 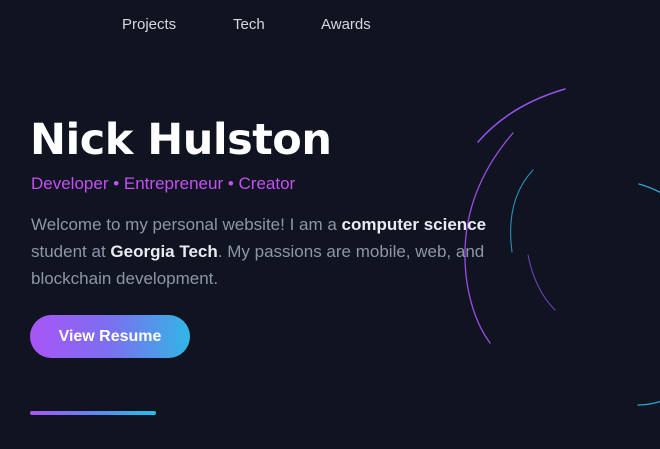 What do you see at coordinates (541, 282) in the screenshot?
I see `orbit-arc-purple-inner` at bounding box center [541, 282].